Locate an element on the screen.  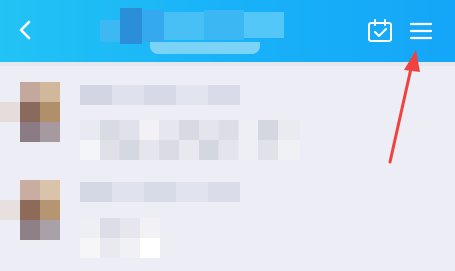
annotation-arrow is located at coordinates (404, 107).